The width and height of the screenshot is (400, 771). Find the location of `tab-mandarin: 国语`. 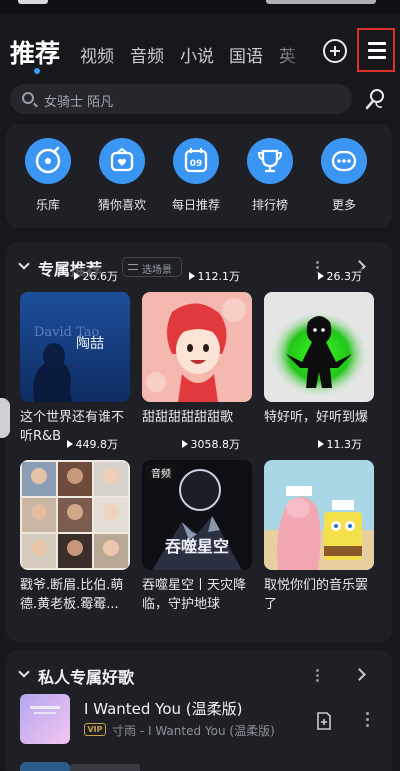

tab-mandarin: 国语 is located at coordinates (246, 54).